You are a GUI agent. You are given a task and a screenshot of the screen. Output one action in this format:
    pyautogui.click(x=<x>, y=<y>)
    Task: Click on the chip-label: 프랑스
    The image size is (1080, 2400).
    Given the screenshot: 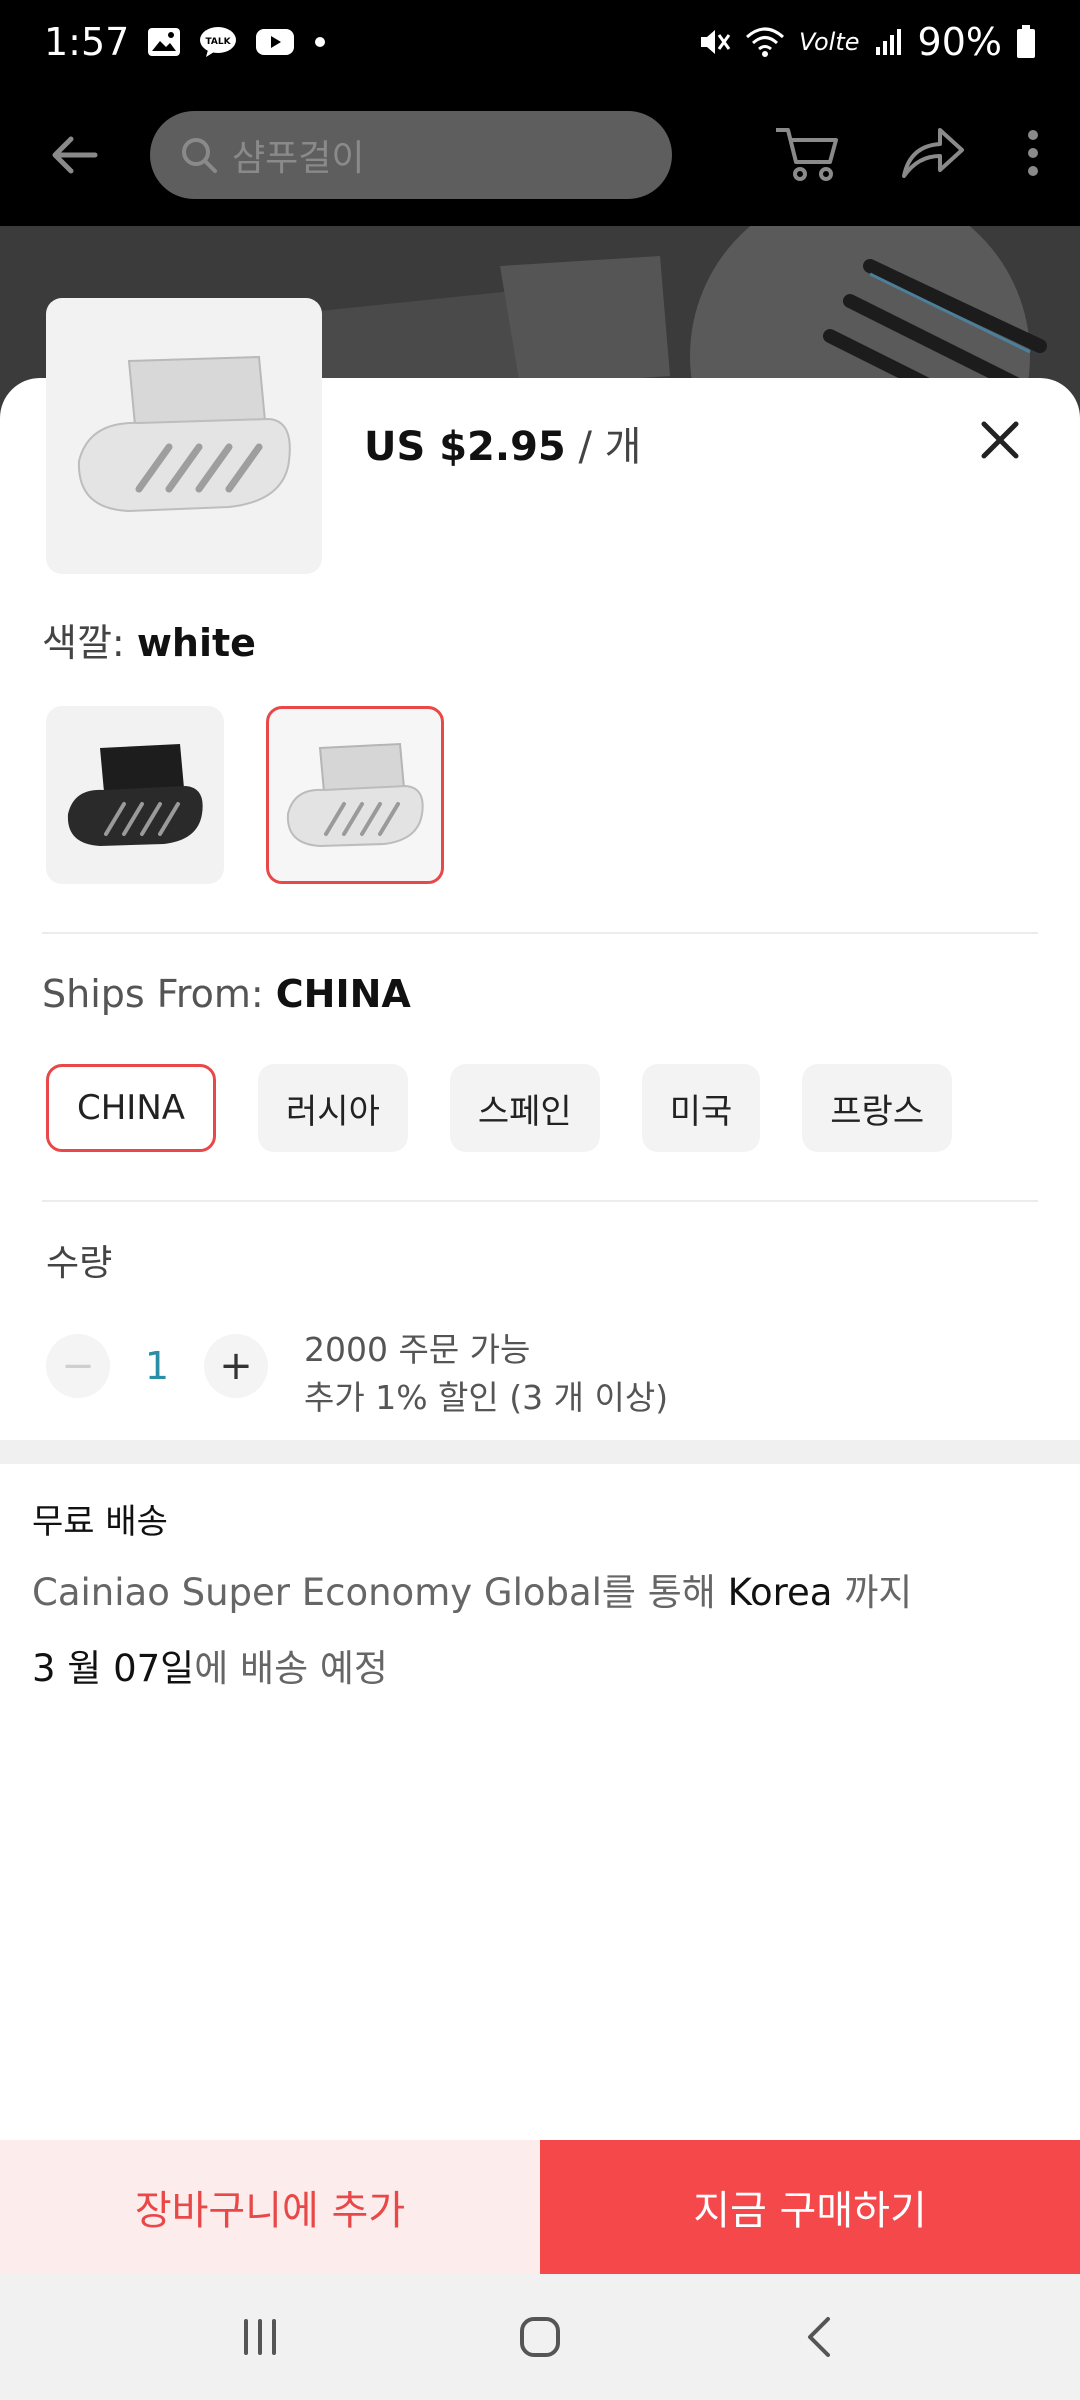 What is the action you would take?
    pyautogui.click(x=877, y=1111)
    